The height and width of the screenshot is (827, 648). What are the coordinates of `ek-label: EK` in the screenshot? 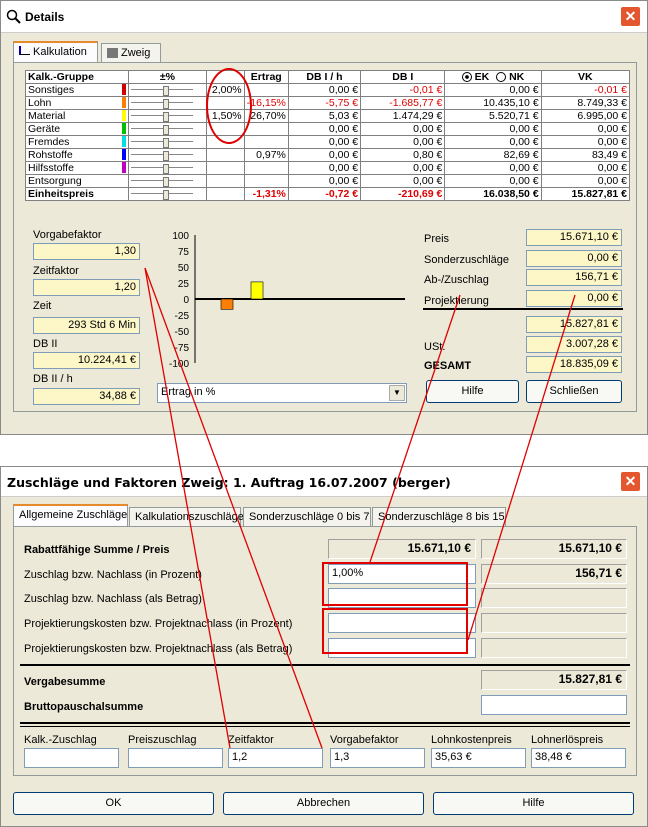 It's located at (482, 77).